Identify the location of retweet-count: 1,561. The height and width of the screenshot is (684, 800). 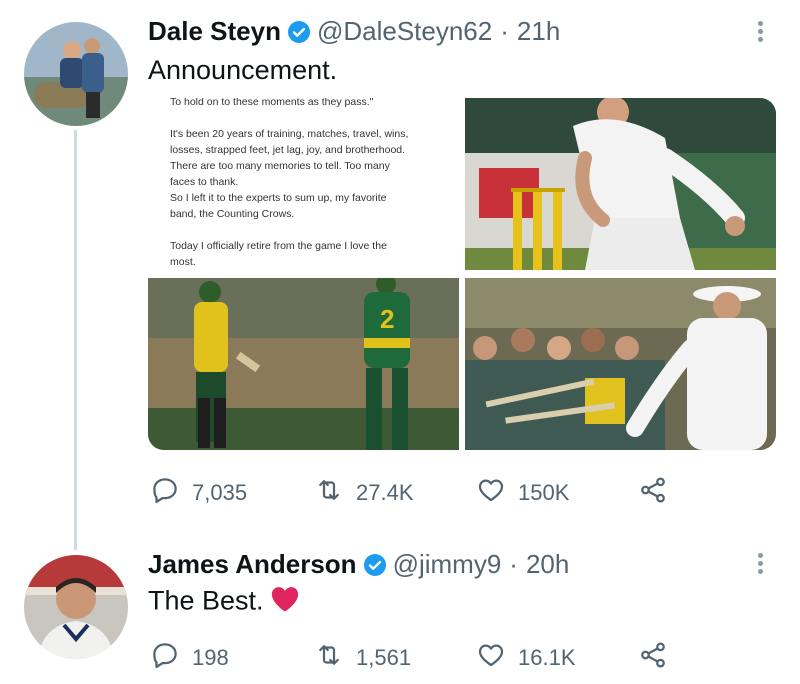
(384, 657).